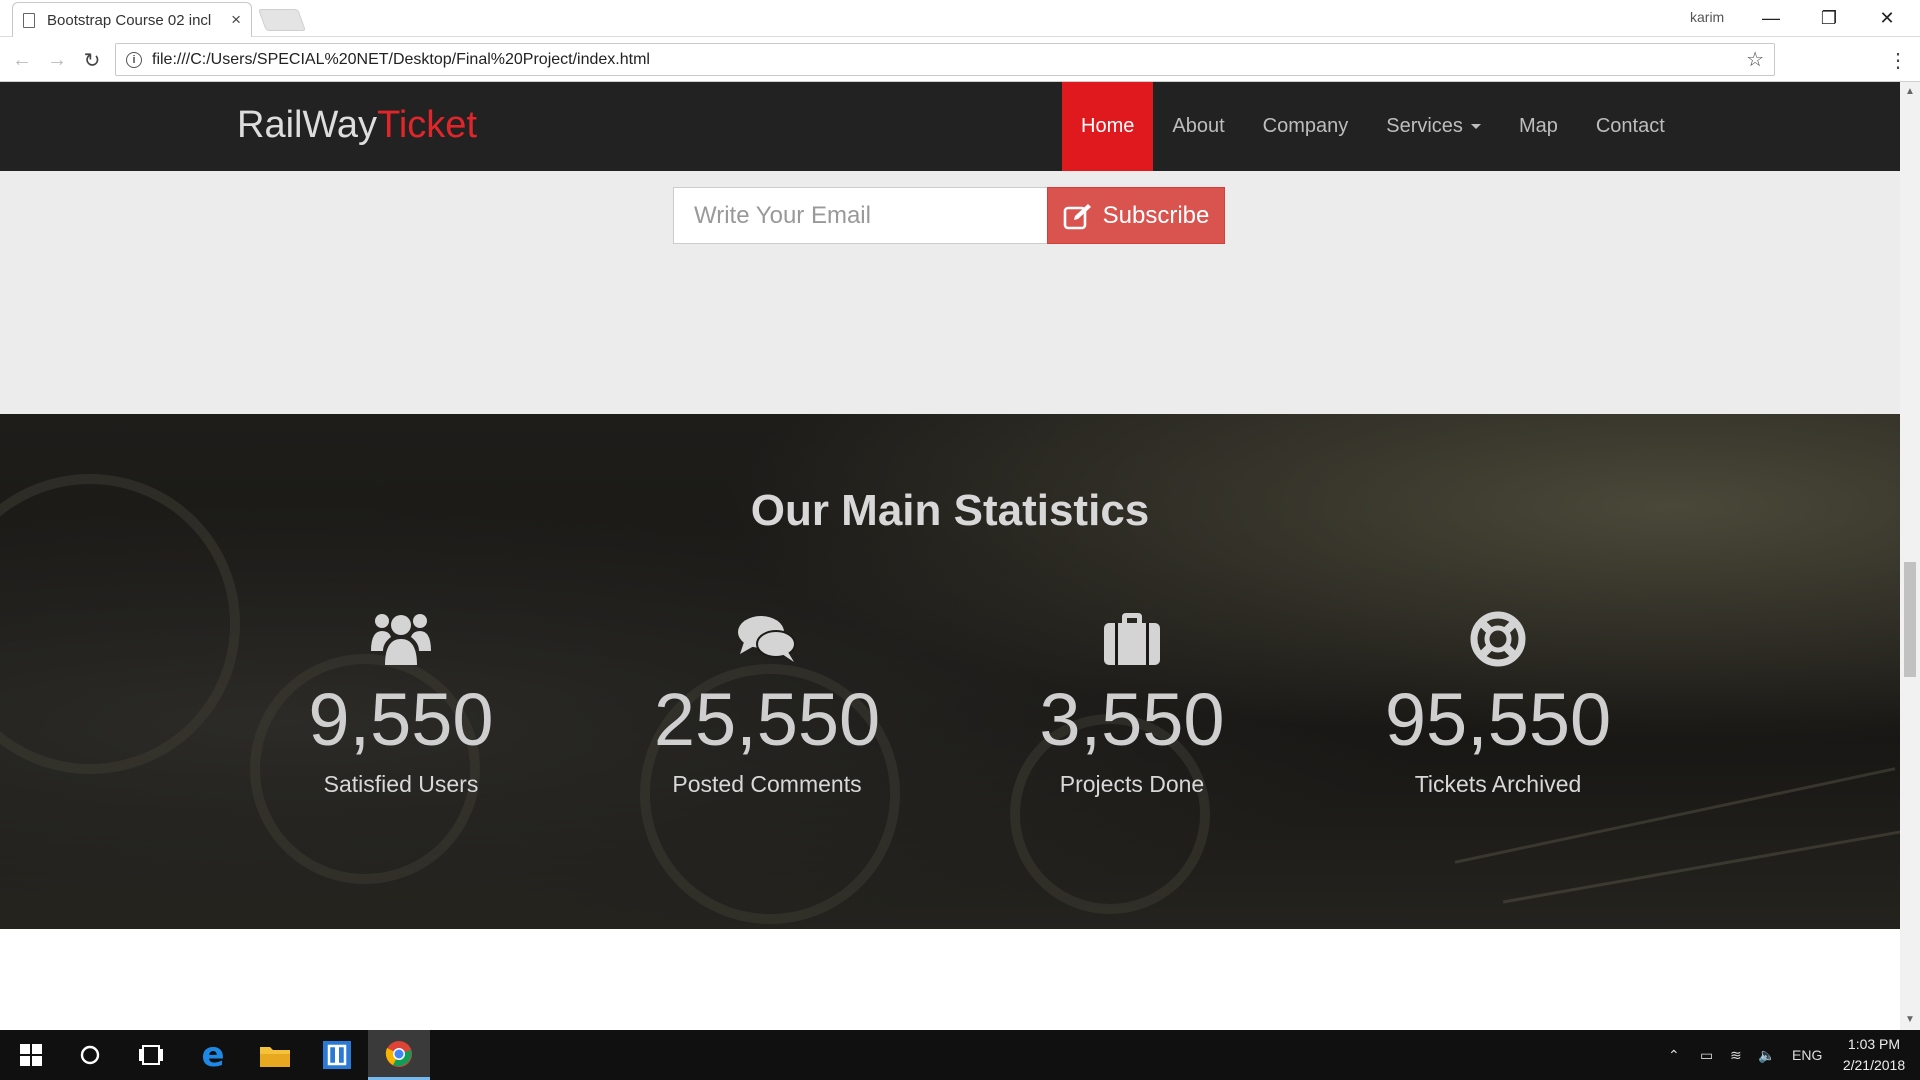 The height and width of the screenshot is (1080, 1920). I want to click on stat-posted-comments: 25,550 Posted Comments, so click(767, 703).